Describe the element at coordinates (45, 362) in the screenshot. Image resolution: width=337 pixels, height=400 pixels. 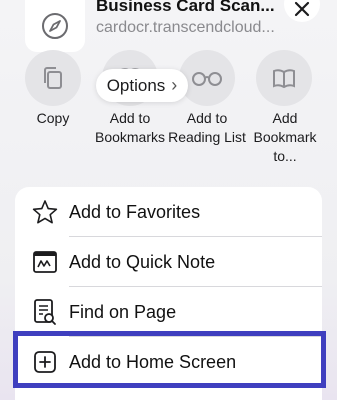
I see `add-square-icon` at that location.